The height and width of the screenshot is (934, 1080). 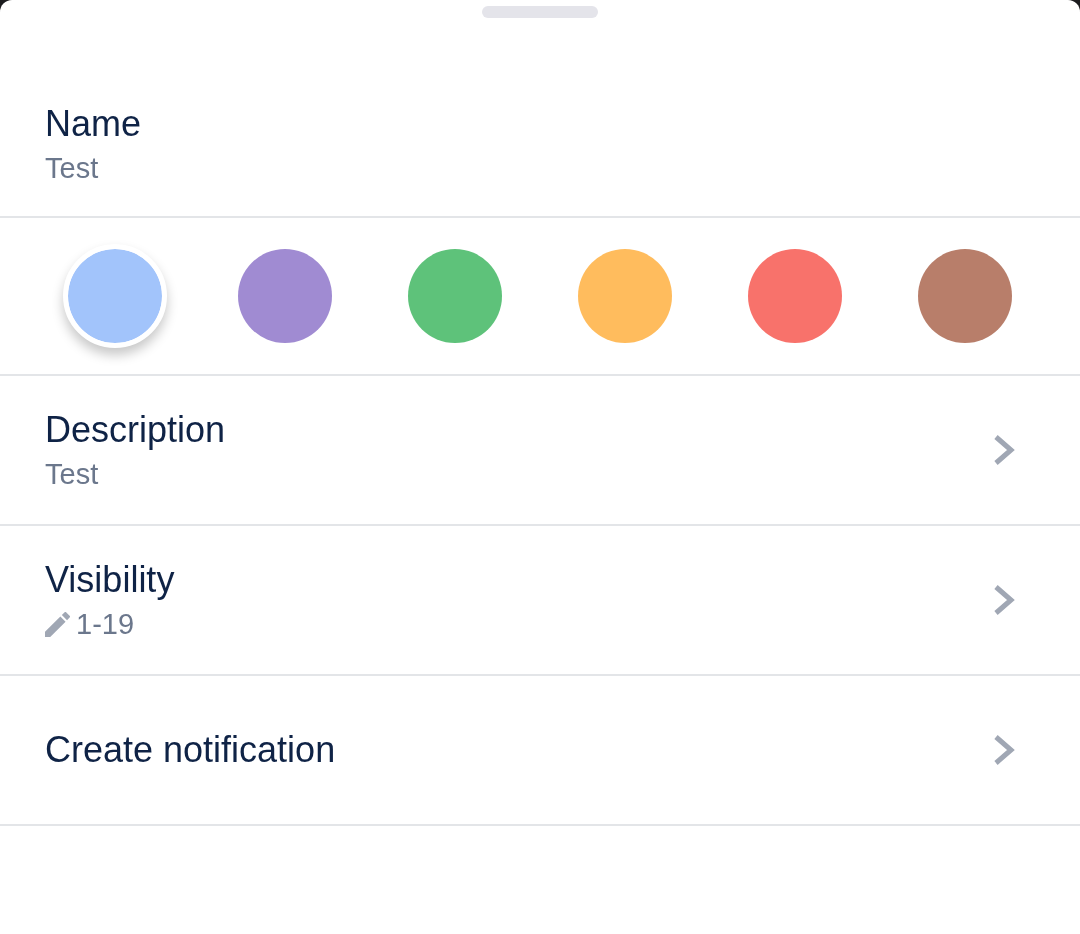 What do you see at coordinates (105, 624) in the screenshot?
I see `row-value: 1-19` at bounding box center [105, 624].